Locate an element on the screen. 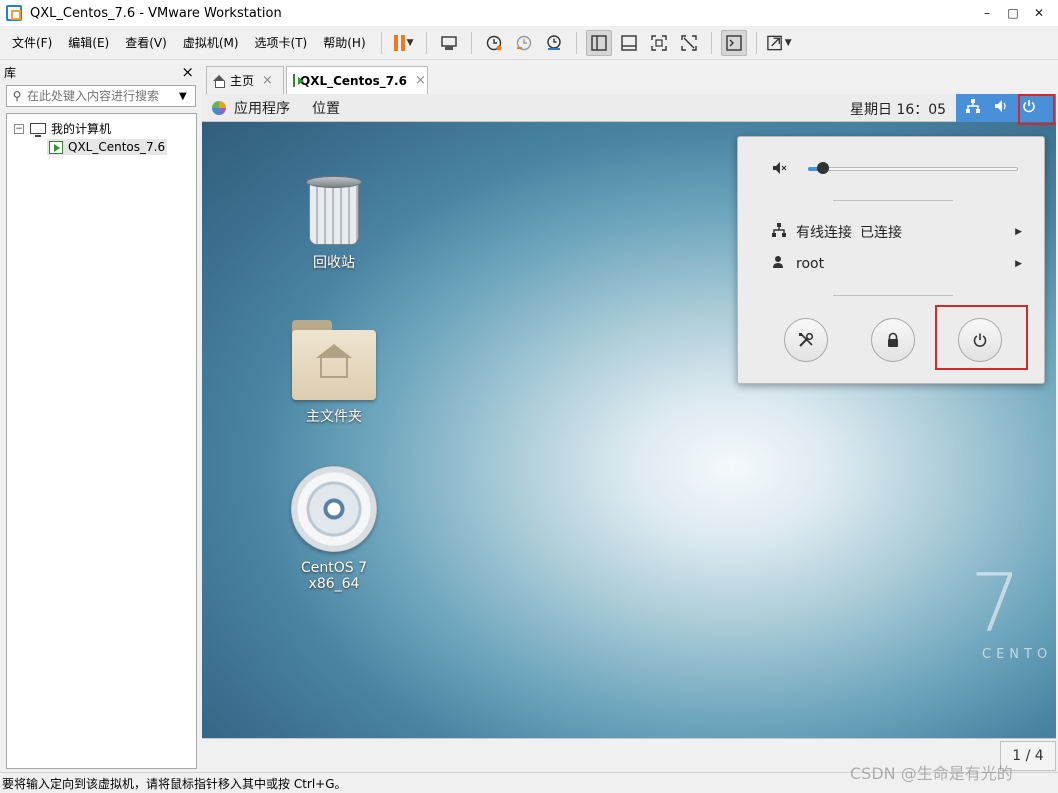  show-library-button is located at coordinates (598, 42).